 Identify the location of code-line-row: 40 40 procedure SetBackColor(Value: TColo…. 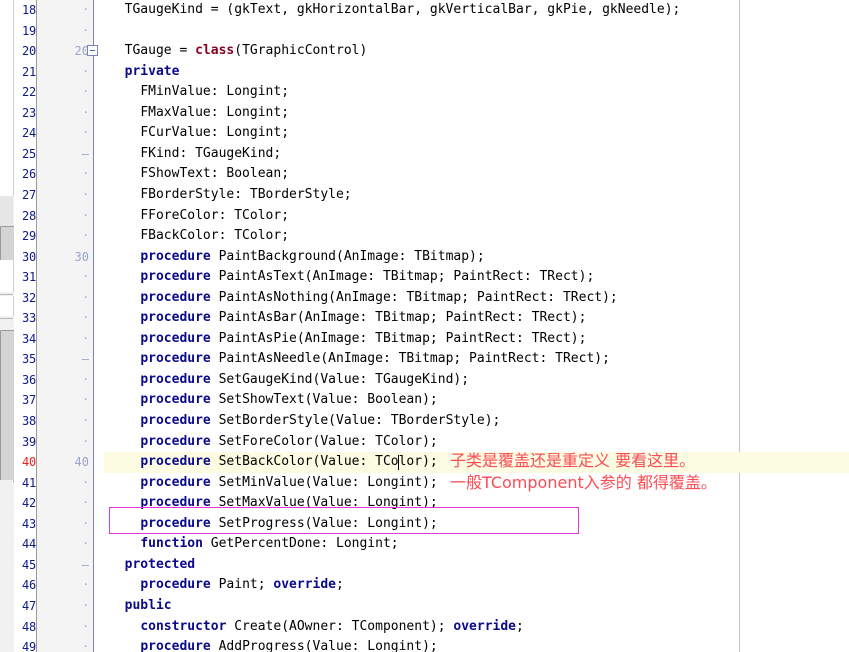
(424, 462).